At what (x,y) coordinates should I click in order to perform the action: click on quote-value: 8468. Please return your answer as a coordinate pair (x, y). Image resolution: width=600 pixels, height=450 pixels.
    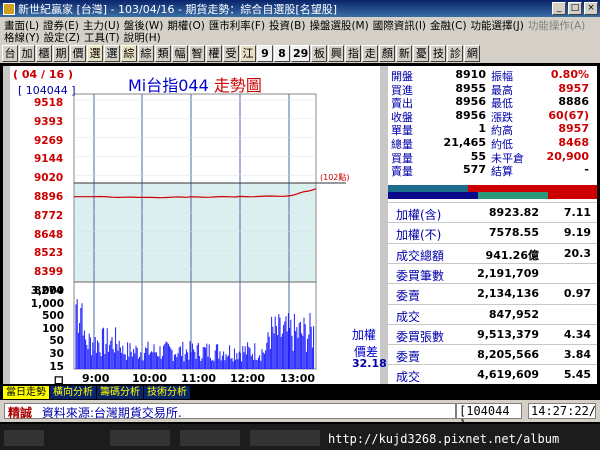
    Looking at the image, I should click on (573, 142).